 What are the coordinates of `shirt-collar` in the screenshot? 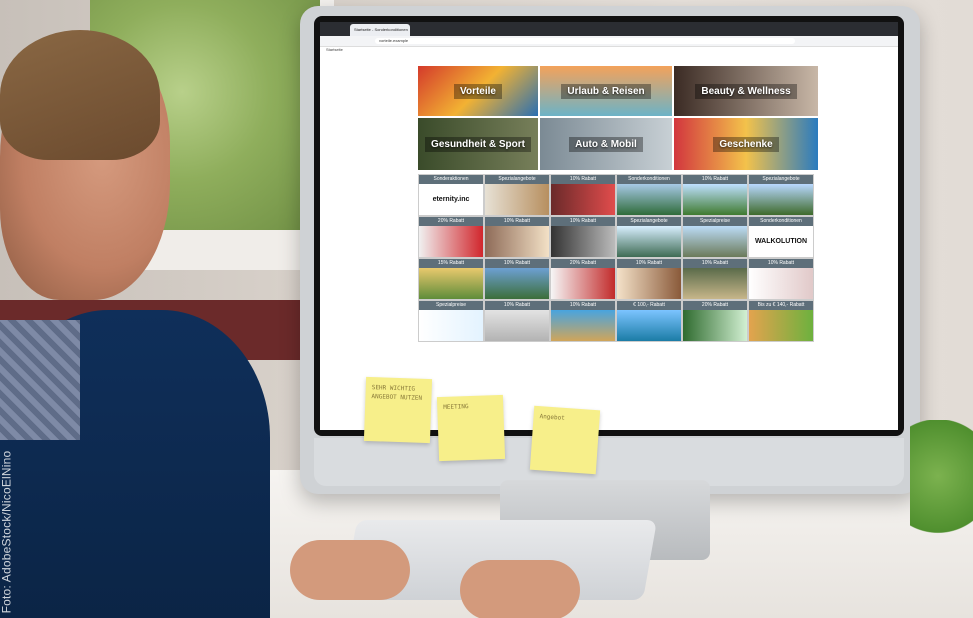 It's located at (40, 380).